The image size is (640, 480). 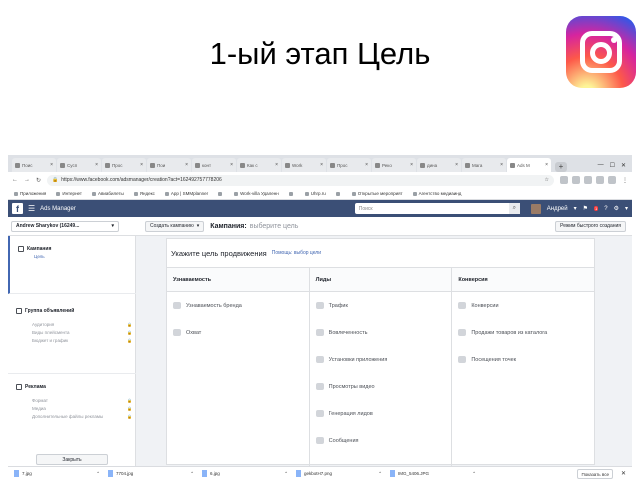 I want to click on tab-1: Сусп ×, so click(x=79, y=165).